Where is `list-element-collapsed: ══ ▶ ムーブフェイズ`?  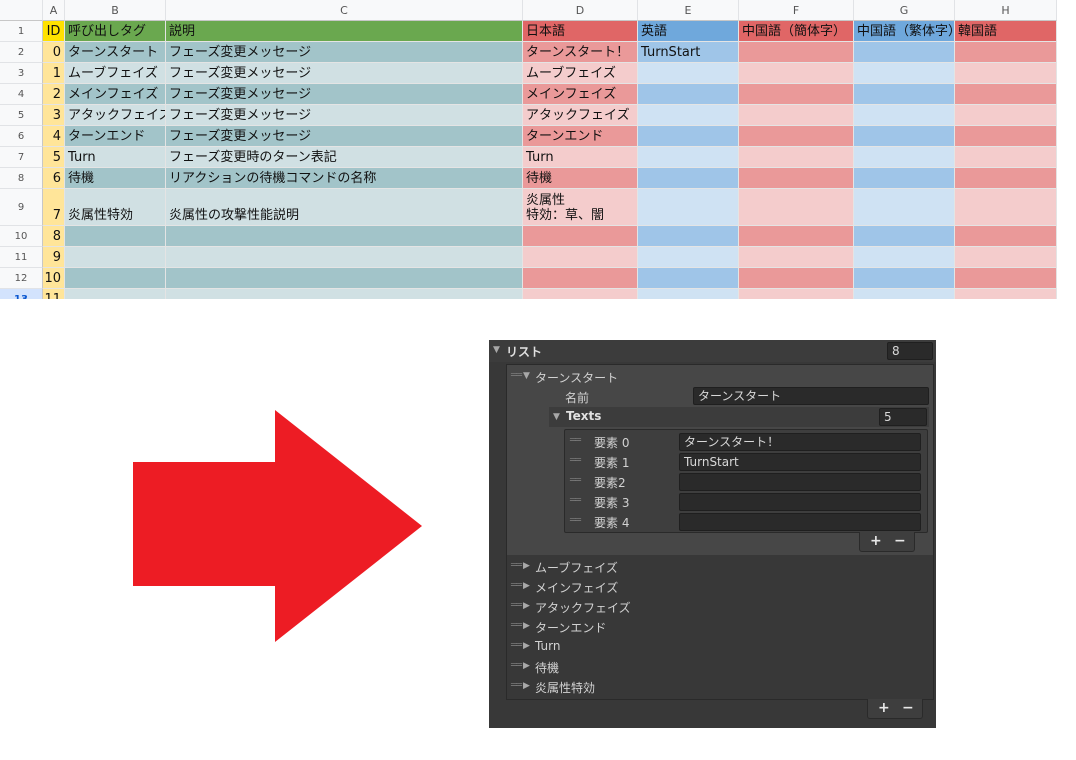 list-element-collapsed: ══ ▶ ムーブフェイズ is located at coordinates (720, 567).